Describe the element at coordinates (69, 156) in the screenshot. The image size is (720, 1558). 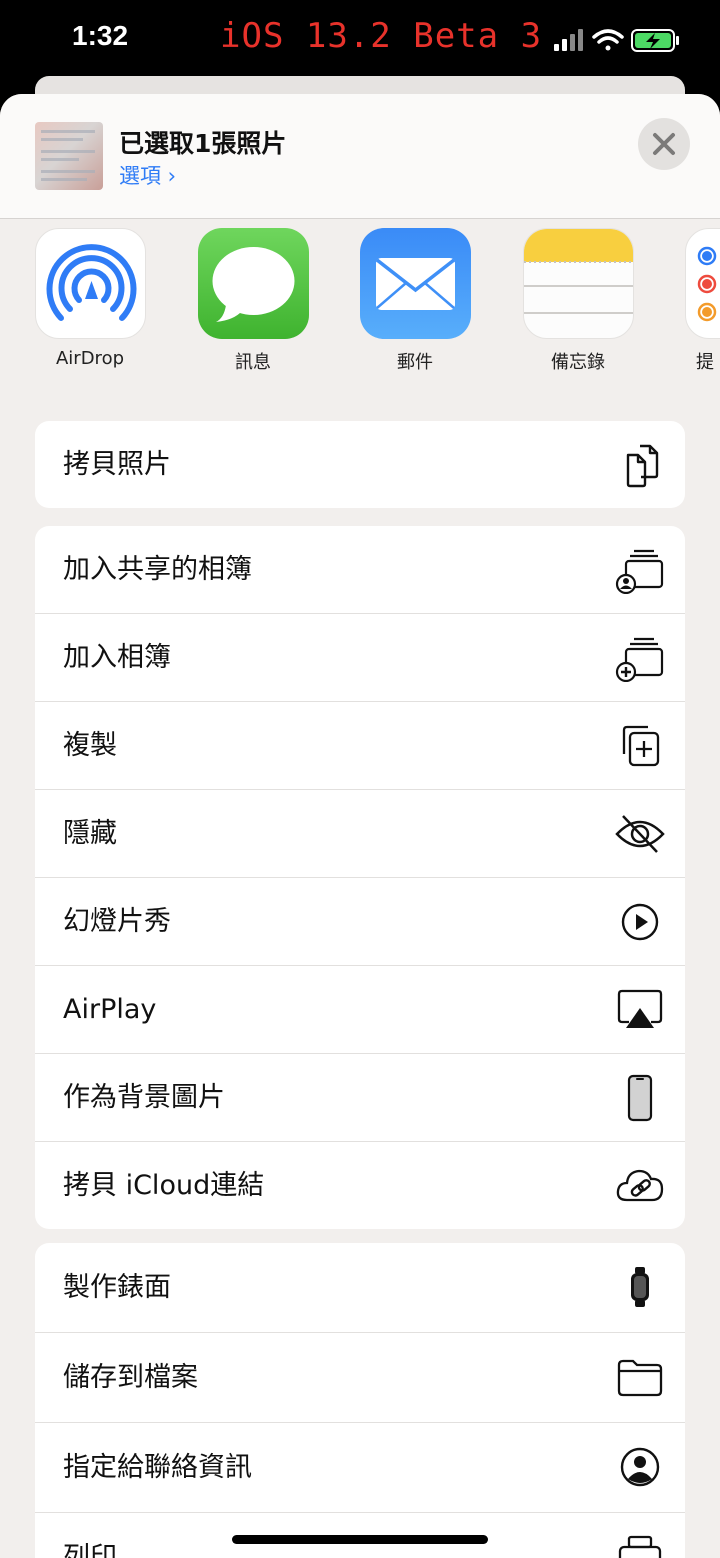
I see `photo-thumbnail` at that location.